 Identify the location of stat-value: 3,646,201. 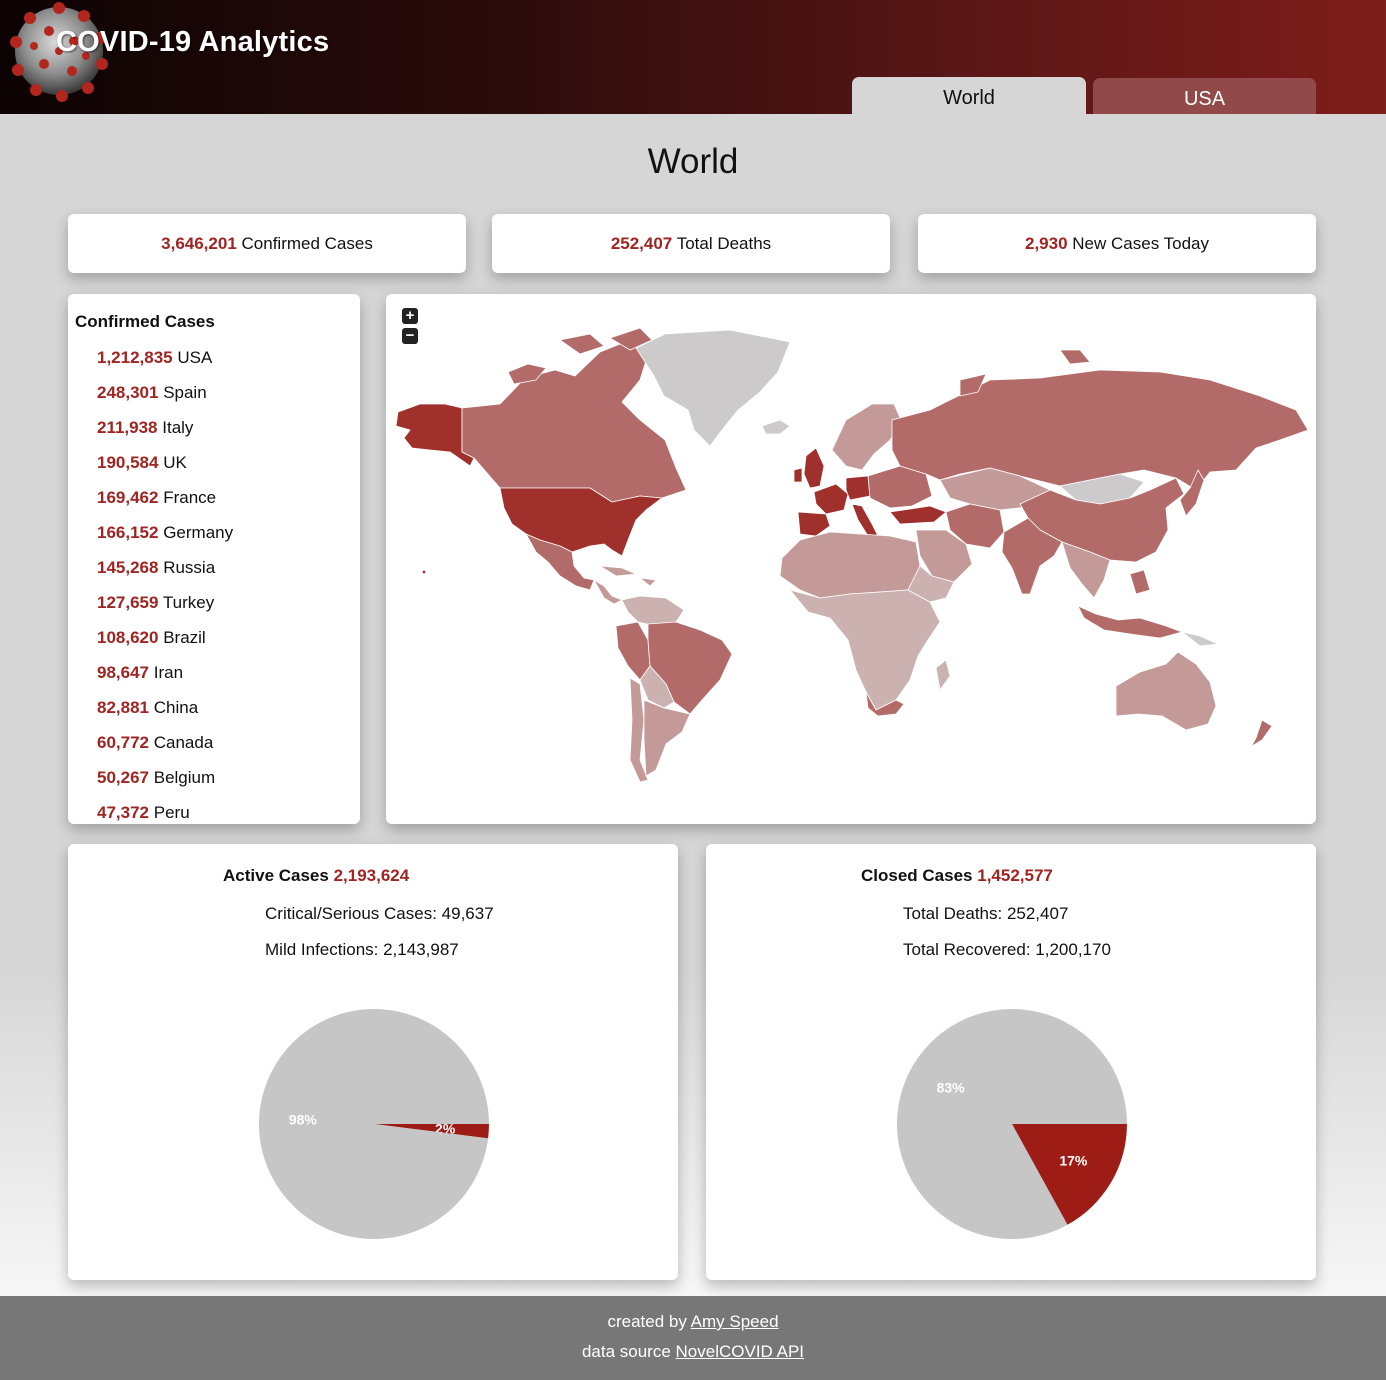
(199, 243).